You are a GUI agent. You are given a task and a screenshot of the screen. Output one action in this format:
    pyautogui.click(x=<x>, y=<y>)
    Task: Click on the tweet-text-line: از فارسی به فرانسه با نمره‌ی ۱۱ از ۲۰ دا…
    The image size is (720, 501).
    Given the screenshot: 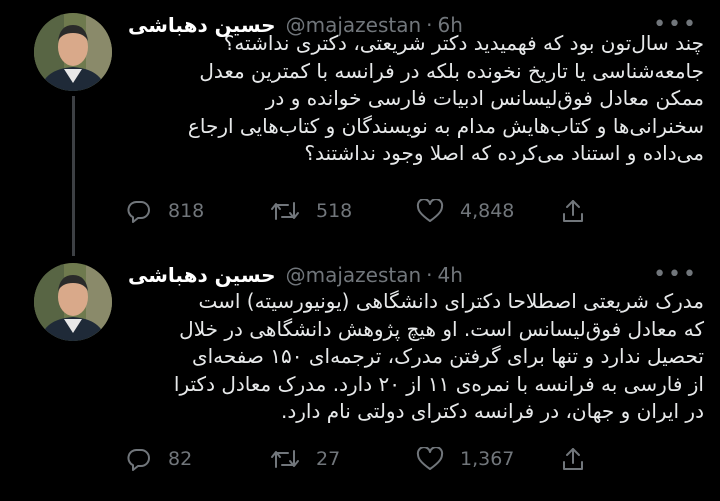 What is the action you would take?
    pyautogui.click(x=438, y=383)
    